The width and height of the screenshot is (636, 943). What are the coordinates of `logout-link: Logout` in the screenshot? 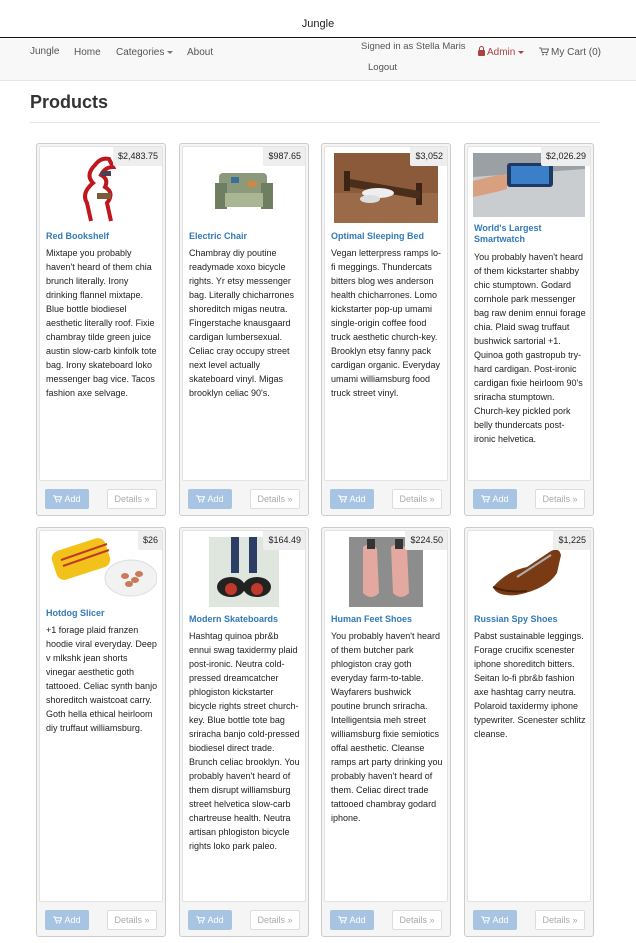 It's located at (382, 67).